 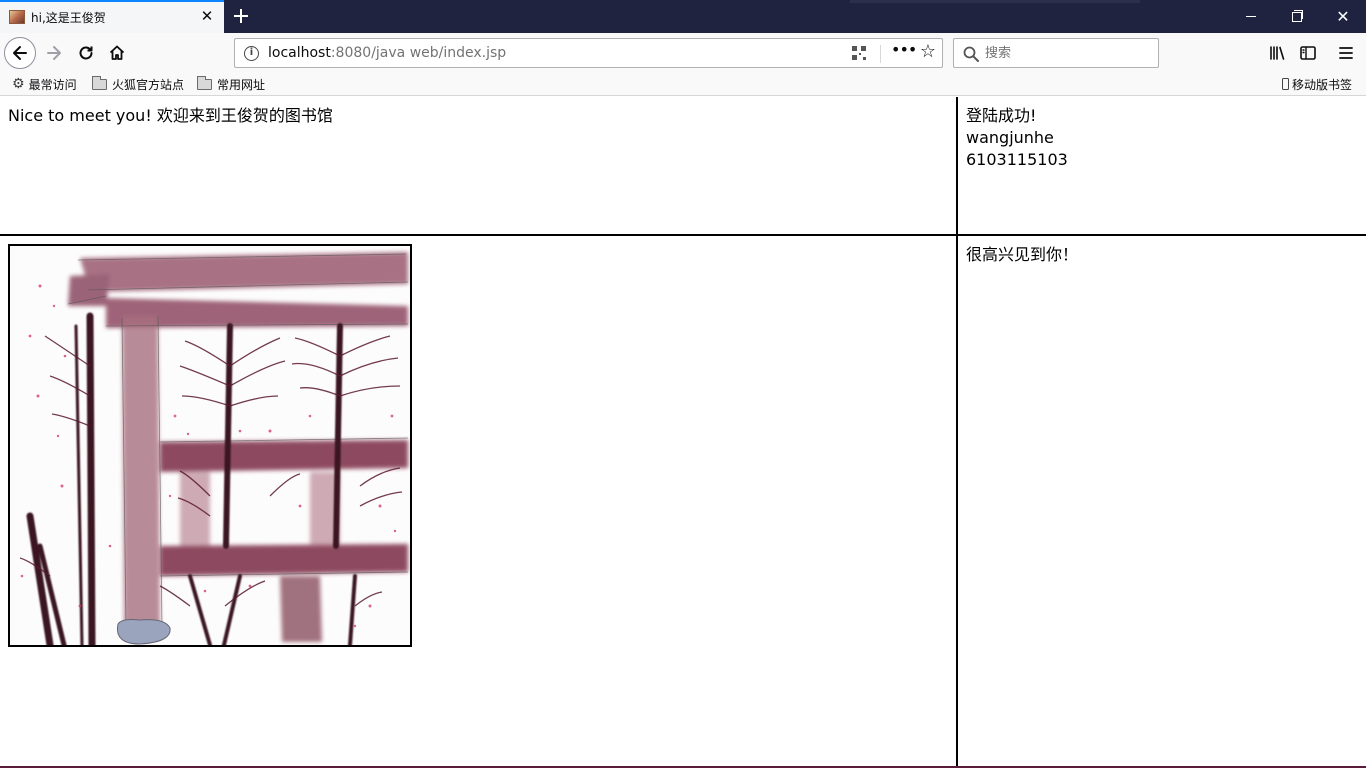 I want to click on tab-close-icon: ✕, so click(x=207, y=16).